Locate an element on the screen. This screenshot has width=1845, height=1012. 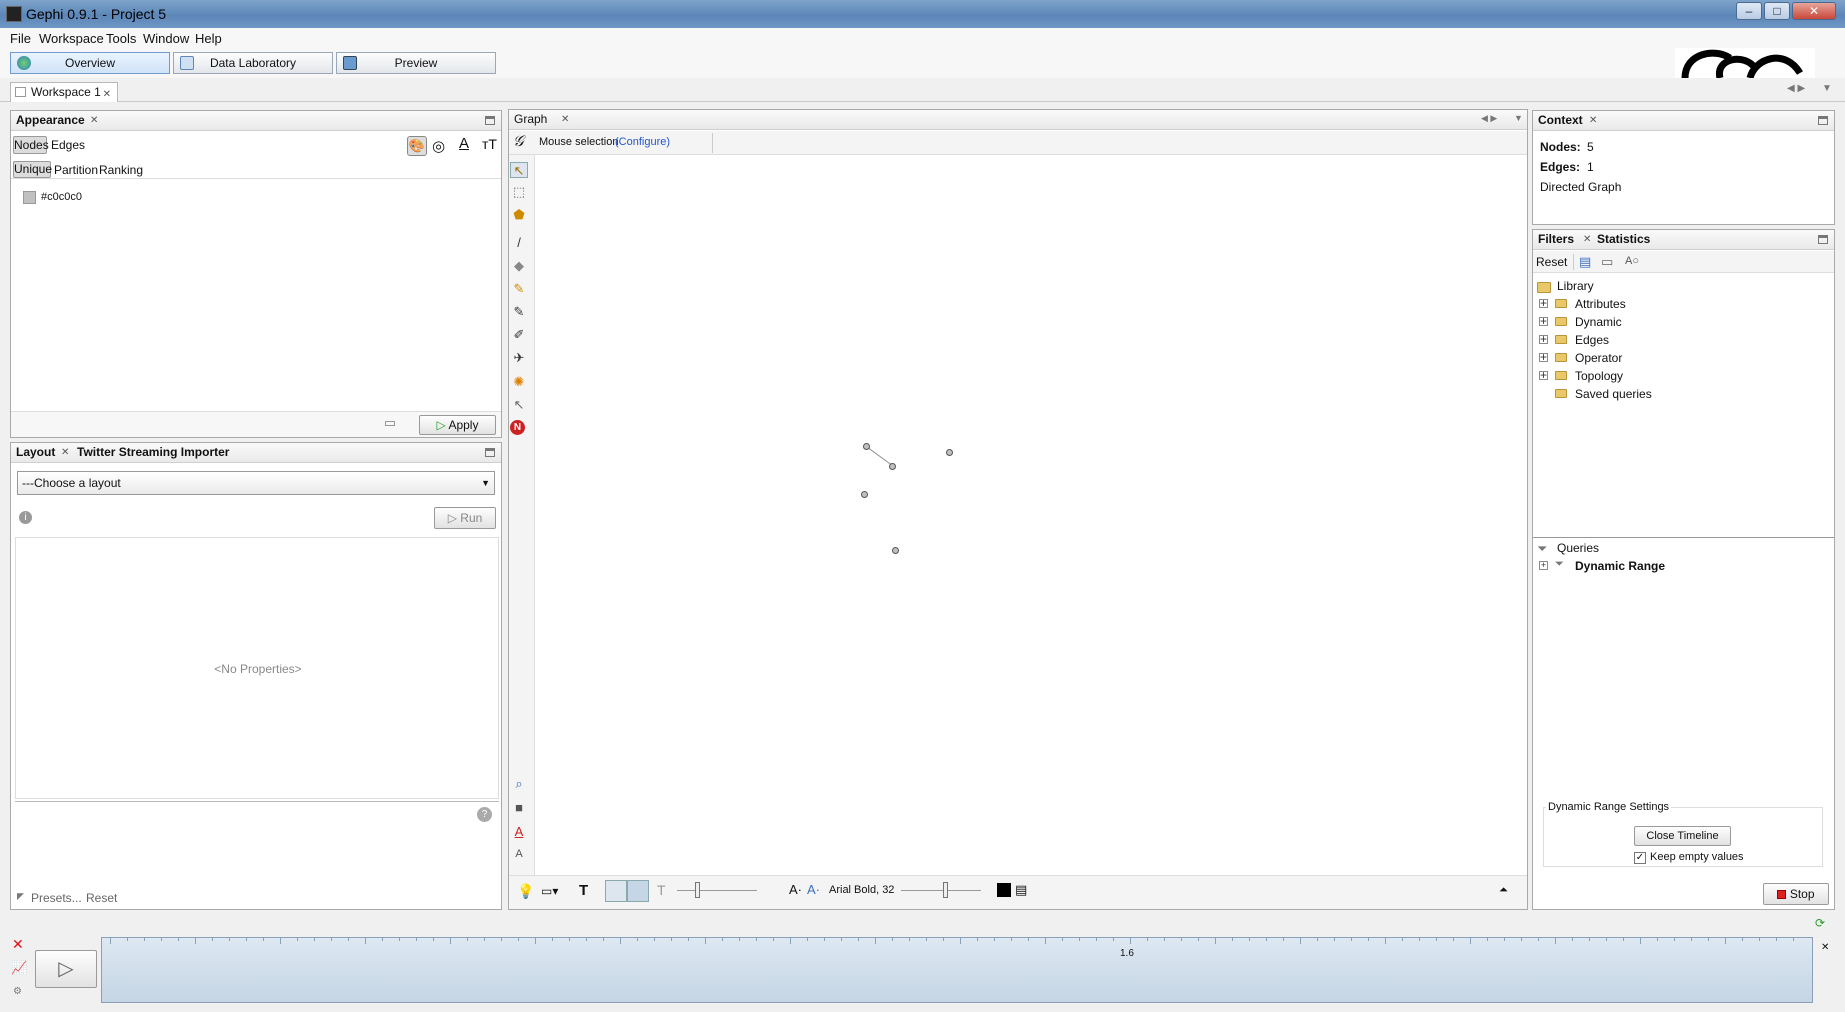
heat-map-icon: ✺ is located at coordinates (519, 382).